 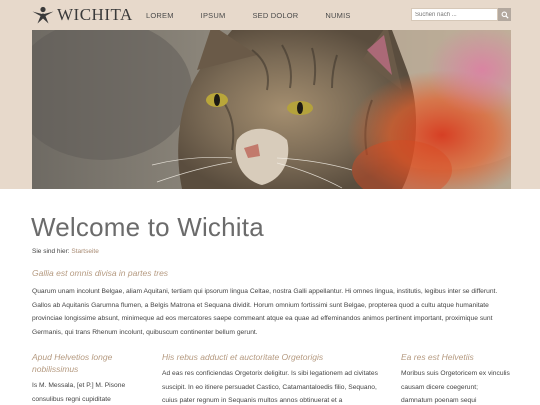 I want to click on column-1-heading: Apud Helvetios longe nobilissimus, so click(x=72, y=363).